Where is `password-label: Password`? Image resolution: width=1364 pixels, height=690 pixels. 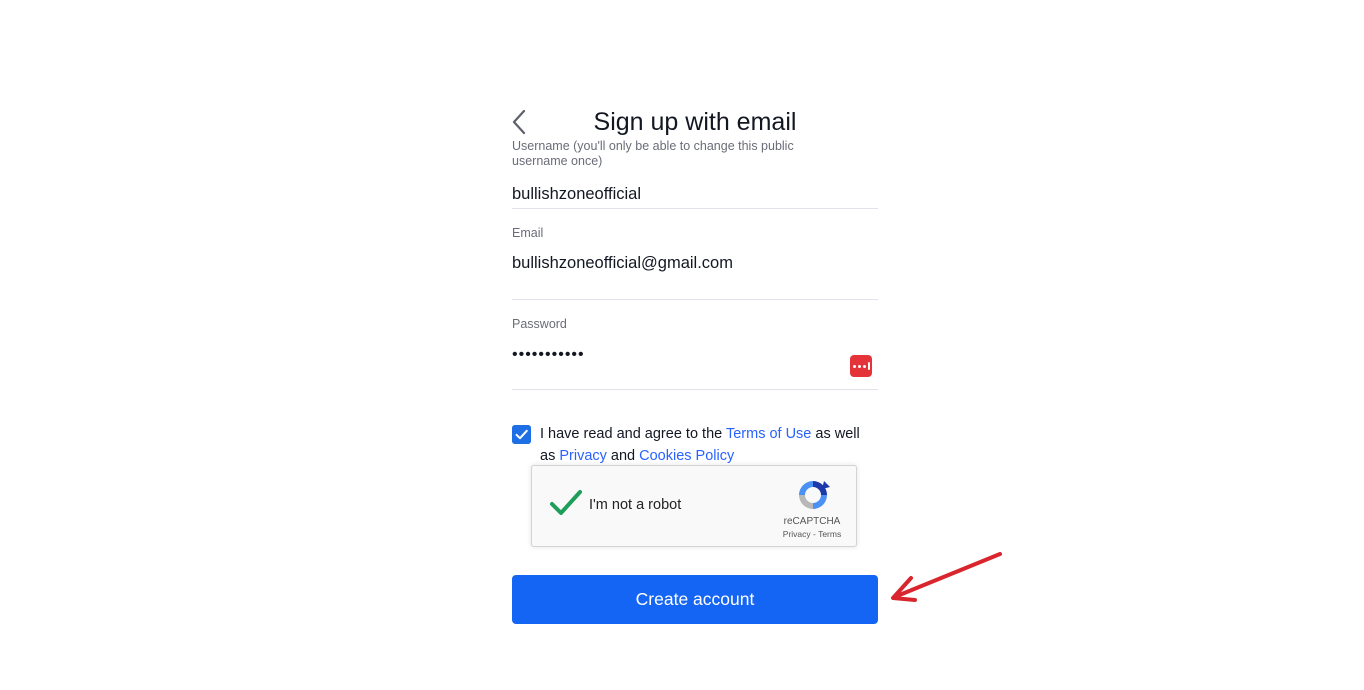
password-label: Password is located at coordinates (539, 324).